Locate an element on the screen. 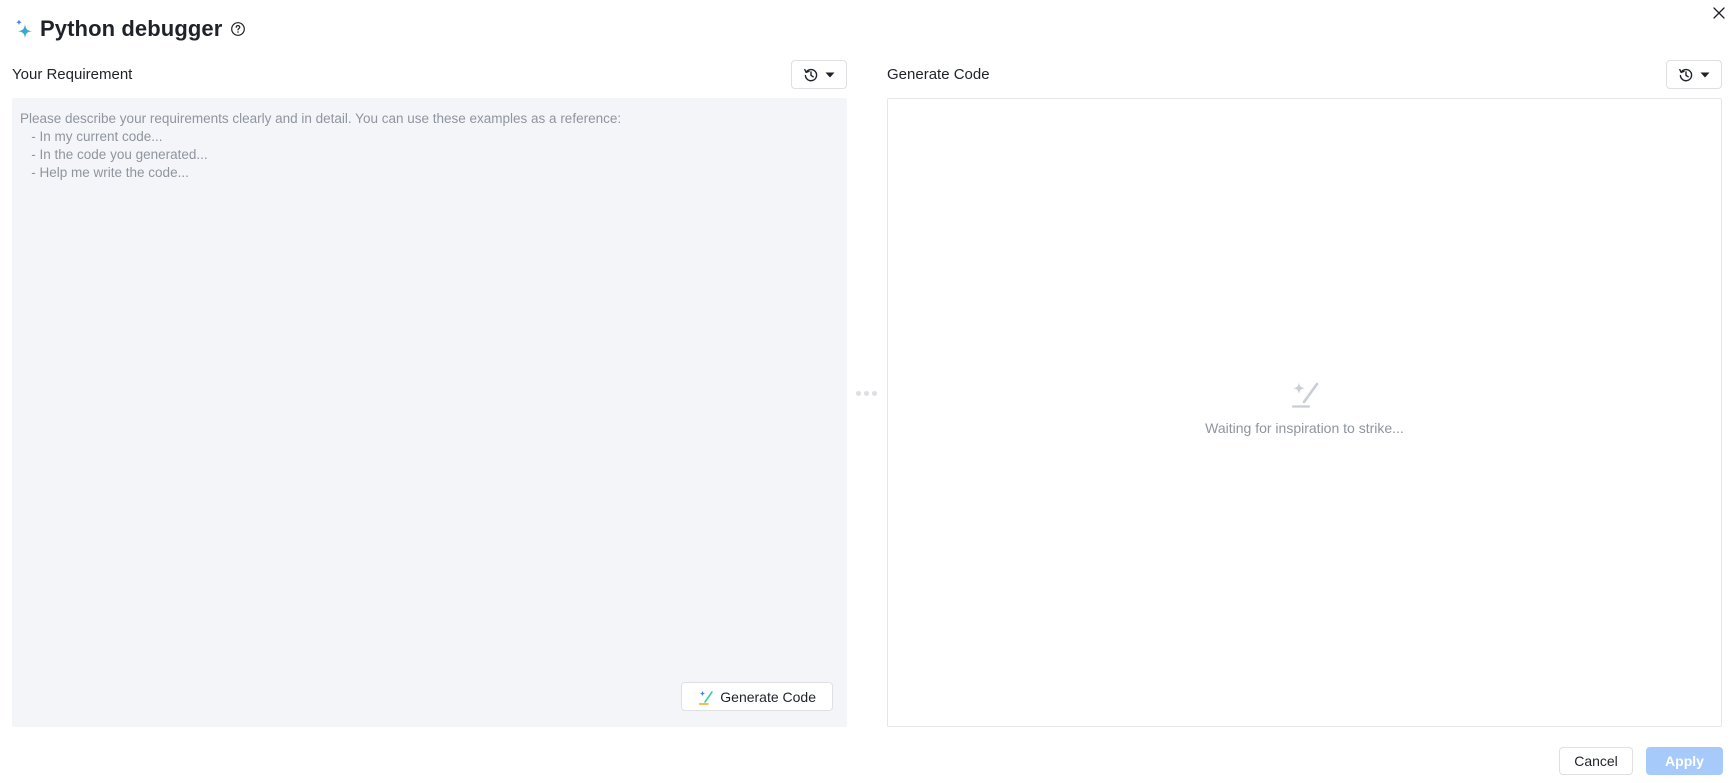 The width and height of the screenshot is (1736, 783). requirement-history-button is located at coordinates (819, 74).